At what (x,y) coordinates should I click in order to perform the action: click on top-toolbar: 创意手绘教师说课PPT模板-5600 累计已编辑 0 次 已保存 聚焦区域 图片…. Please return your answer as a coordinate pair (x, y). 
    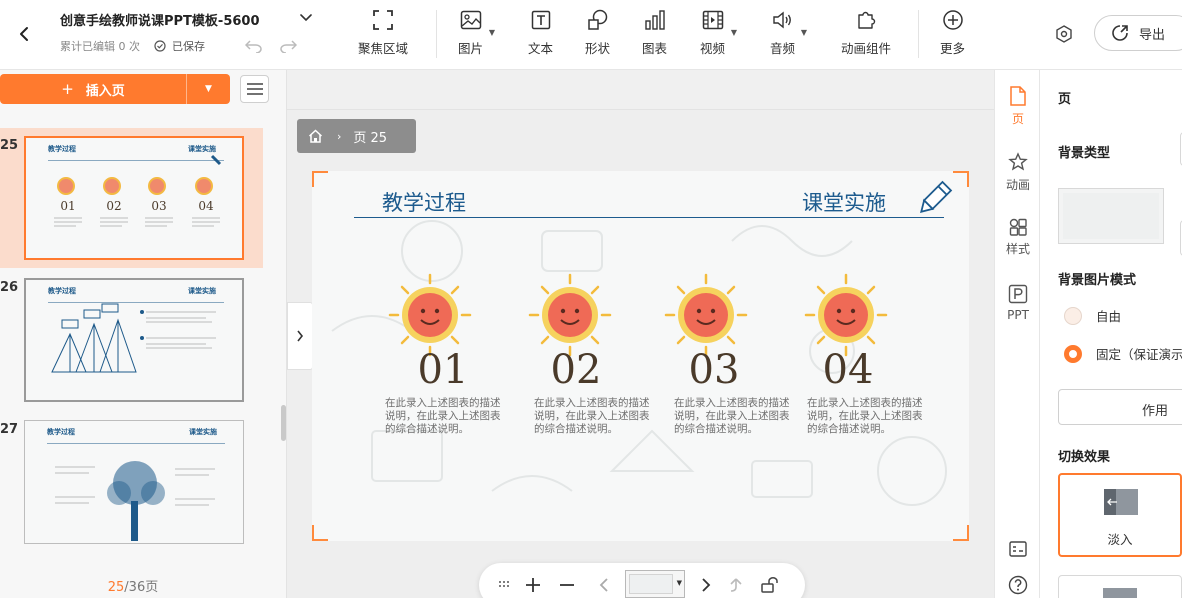
    Looking at the image, I should click on (591, 35).